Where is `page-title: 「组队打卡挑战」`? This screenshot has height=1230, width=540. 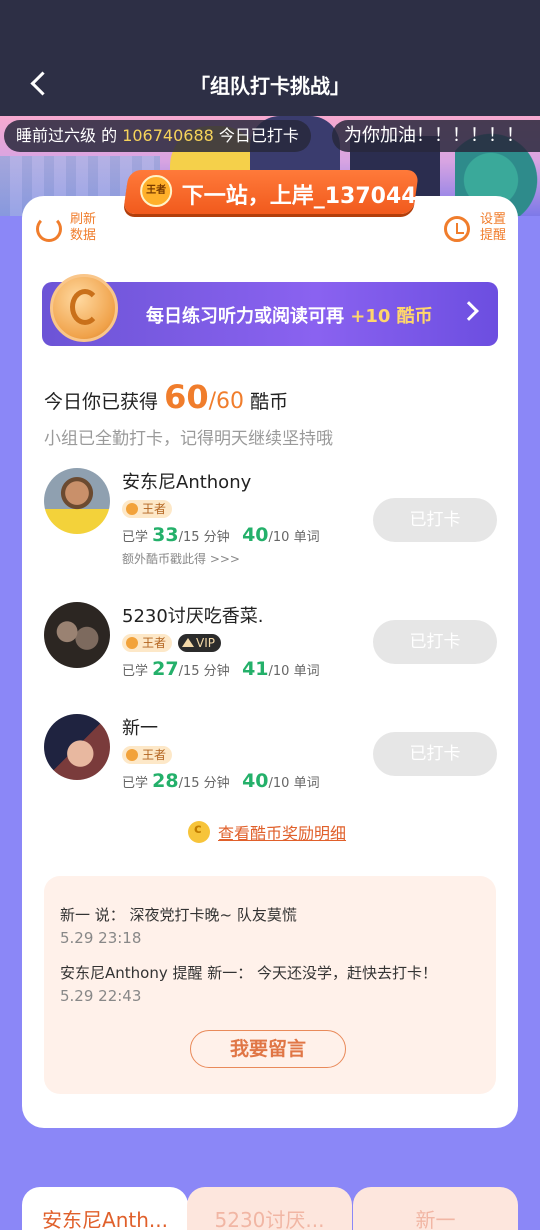
page-title: 「组队打卡挑战」 is located at coordinates (270, 86).